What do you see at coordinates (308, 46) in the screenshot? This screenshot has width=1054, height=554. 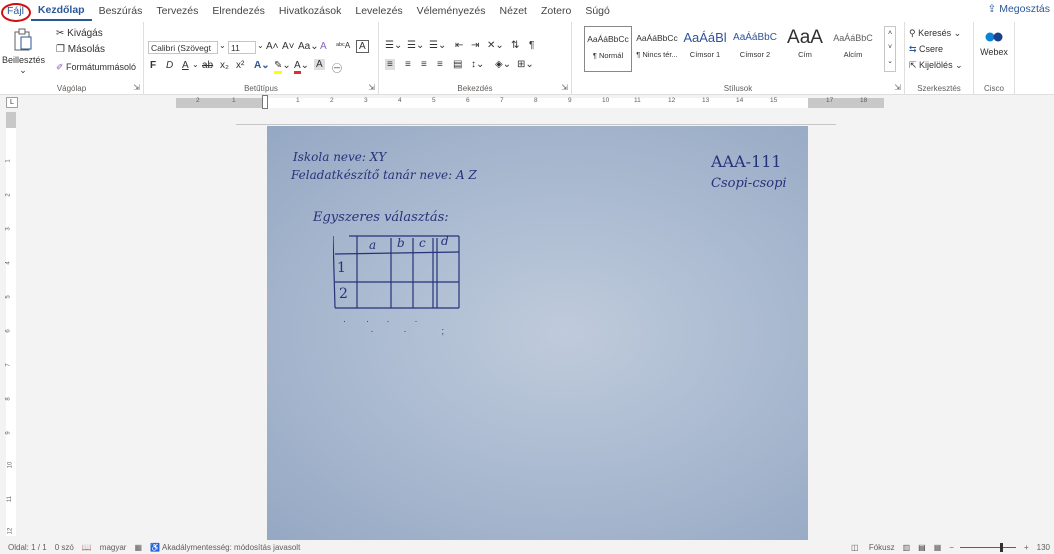 I see `change-case-button: Aa⌄` at bounding box center [308, 46].